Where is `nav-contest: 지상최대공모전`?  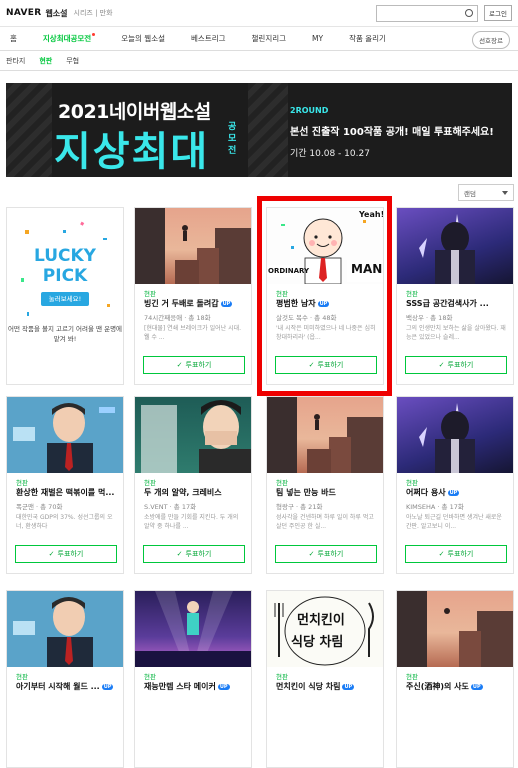 nav-contest: 지상최대공모전 is located at coordinates (69, 38).